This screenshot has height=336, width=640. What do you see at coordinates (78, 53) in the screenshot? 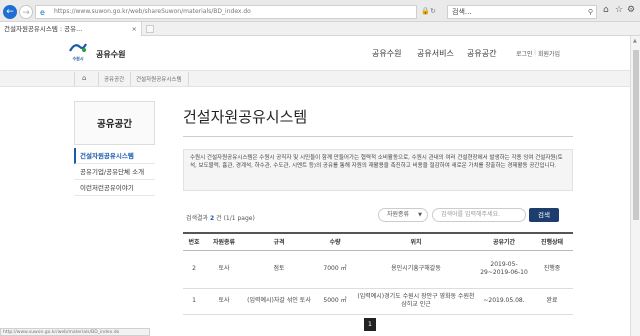
I see `suwon-logo: 수원시` at bounding box center [78, 53].